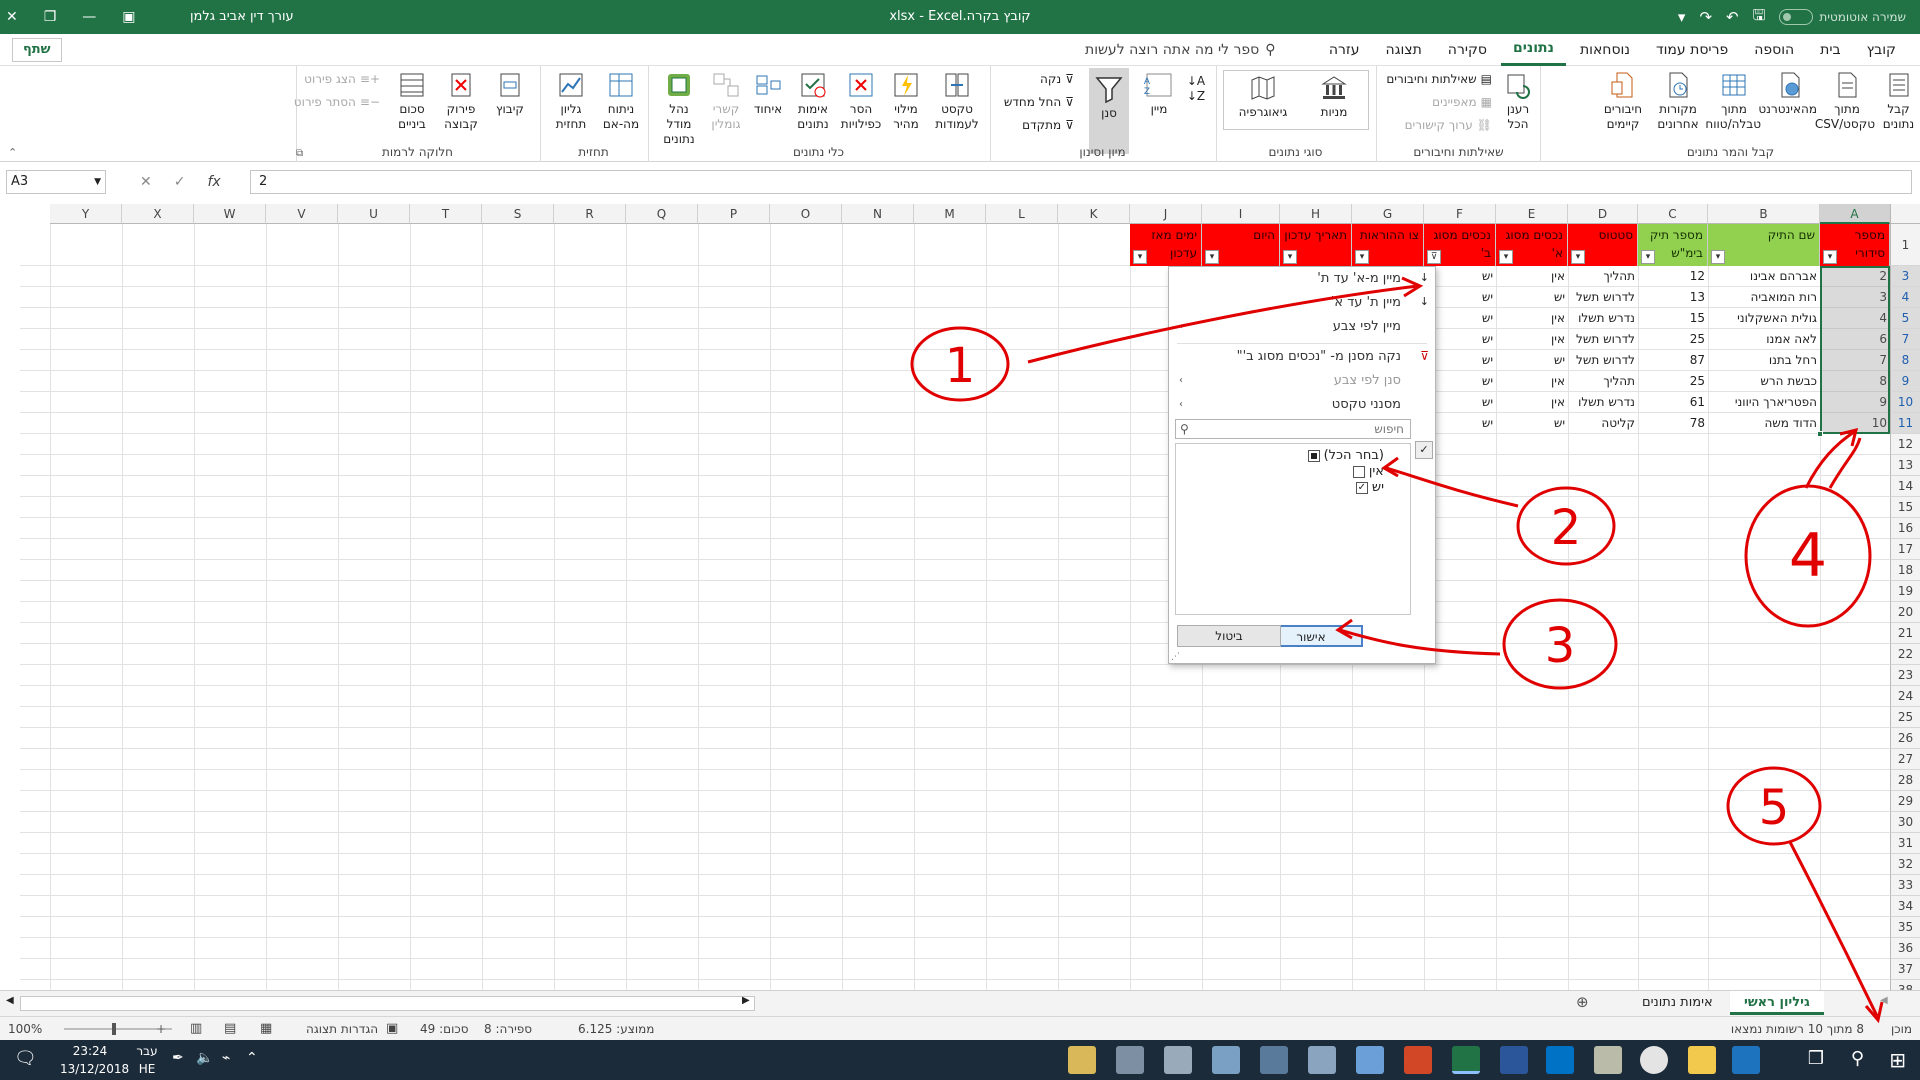 The width and height of the screenshot is (1920, 1080). Describe the element at coordinates (1897, 1060) in the screenshot. I see `windows-start-icon: ⊞` at that location.